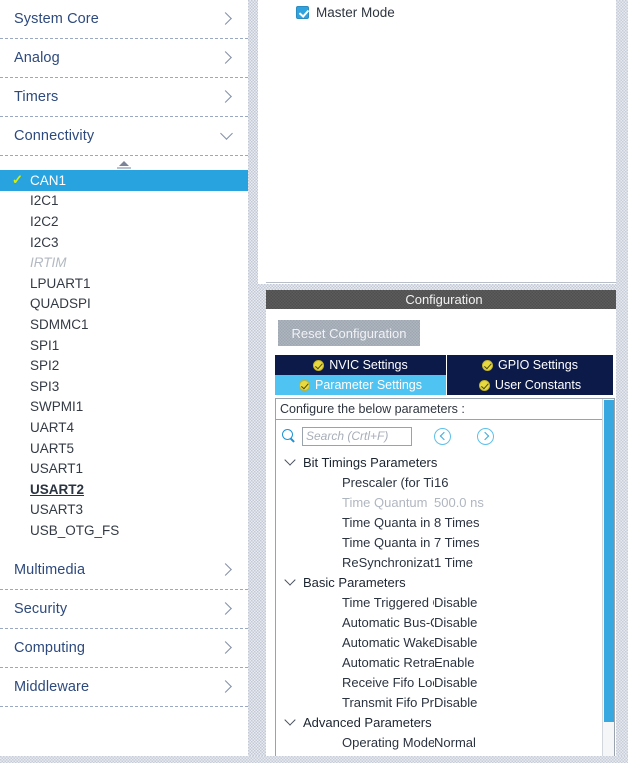  Describe the element at coordinates (524, 522) in the screenshot. I see `parameter-value: 8 Times` at that location.